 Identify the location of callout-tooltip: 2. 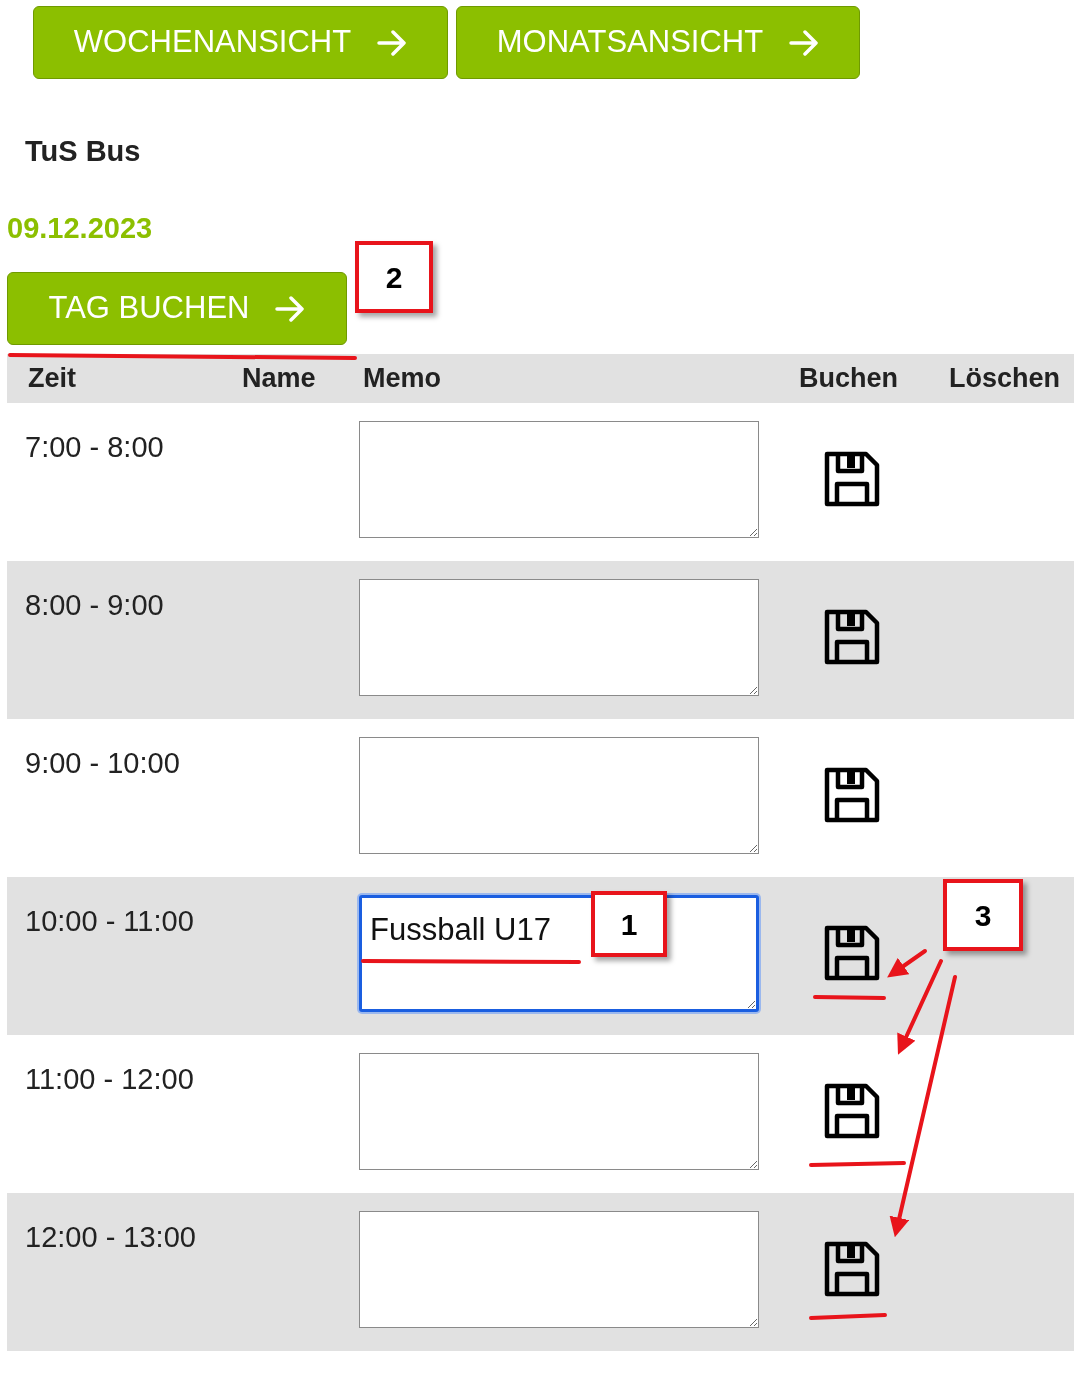
(394, 277).